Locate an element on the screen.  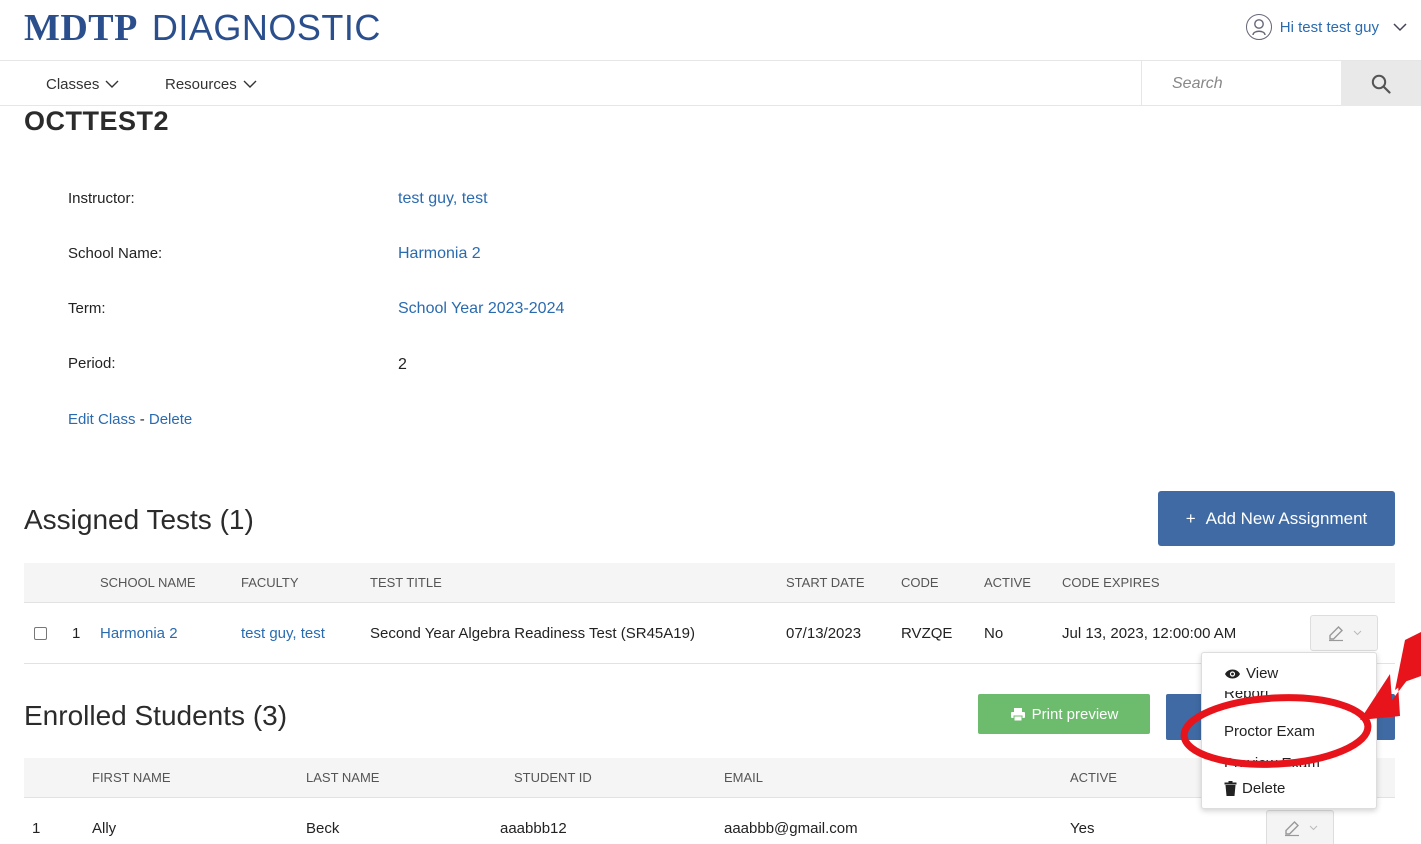
assigned-tests-title: Assigned Tests (1) is located at coordinates (139, 519).